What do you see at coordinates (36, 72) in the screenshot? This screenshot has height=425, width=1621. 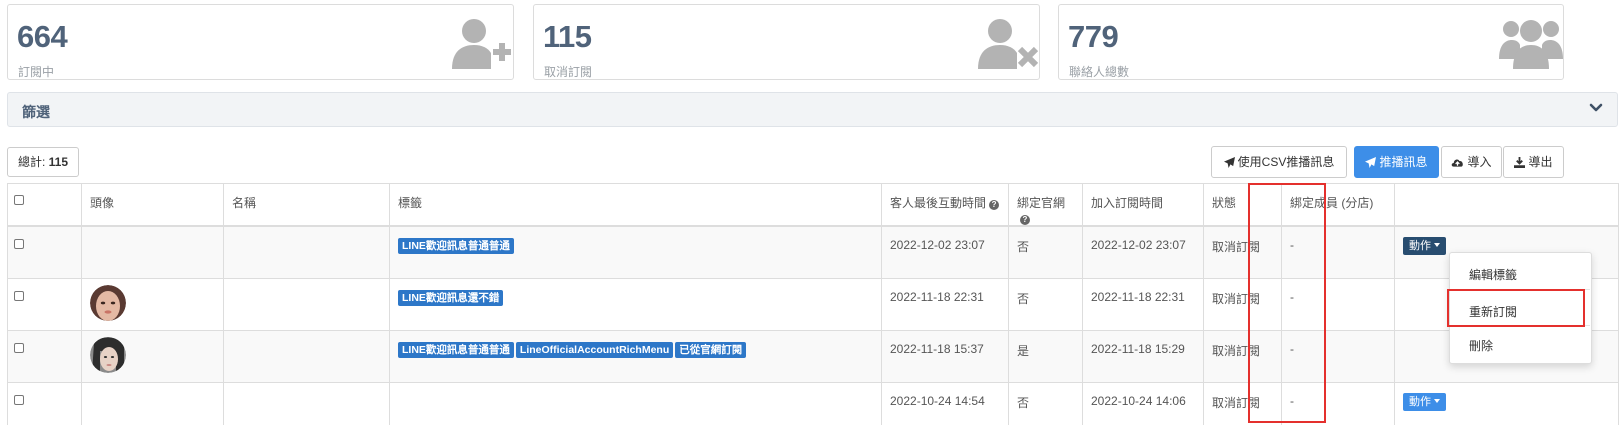 I see `stat-label: 訂閱中` at bounding box center [36, 72].